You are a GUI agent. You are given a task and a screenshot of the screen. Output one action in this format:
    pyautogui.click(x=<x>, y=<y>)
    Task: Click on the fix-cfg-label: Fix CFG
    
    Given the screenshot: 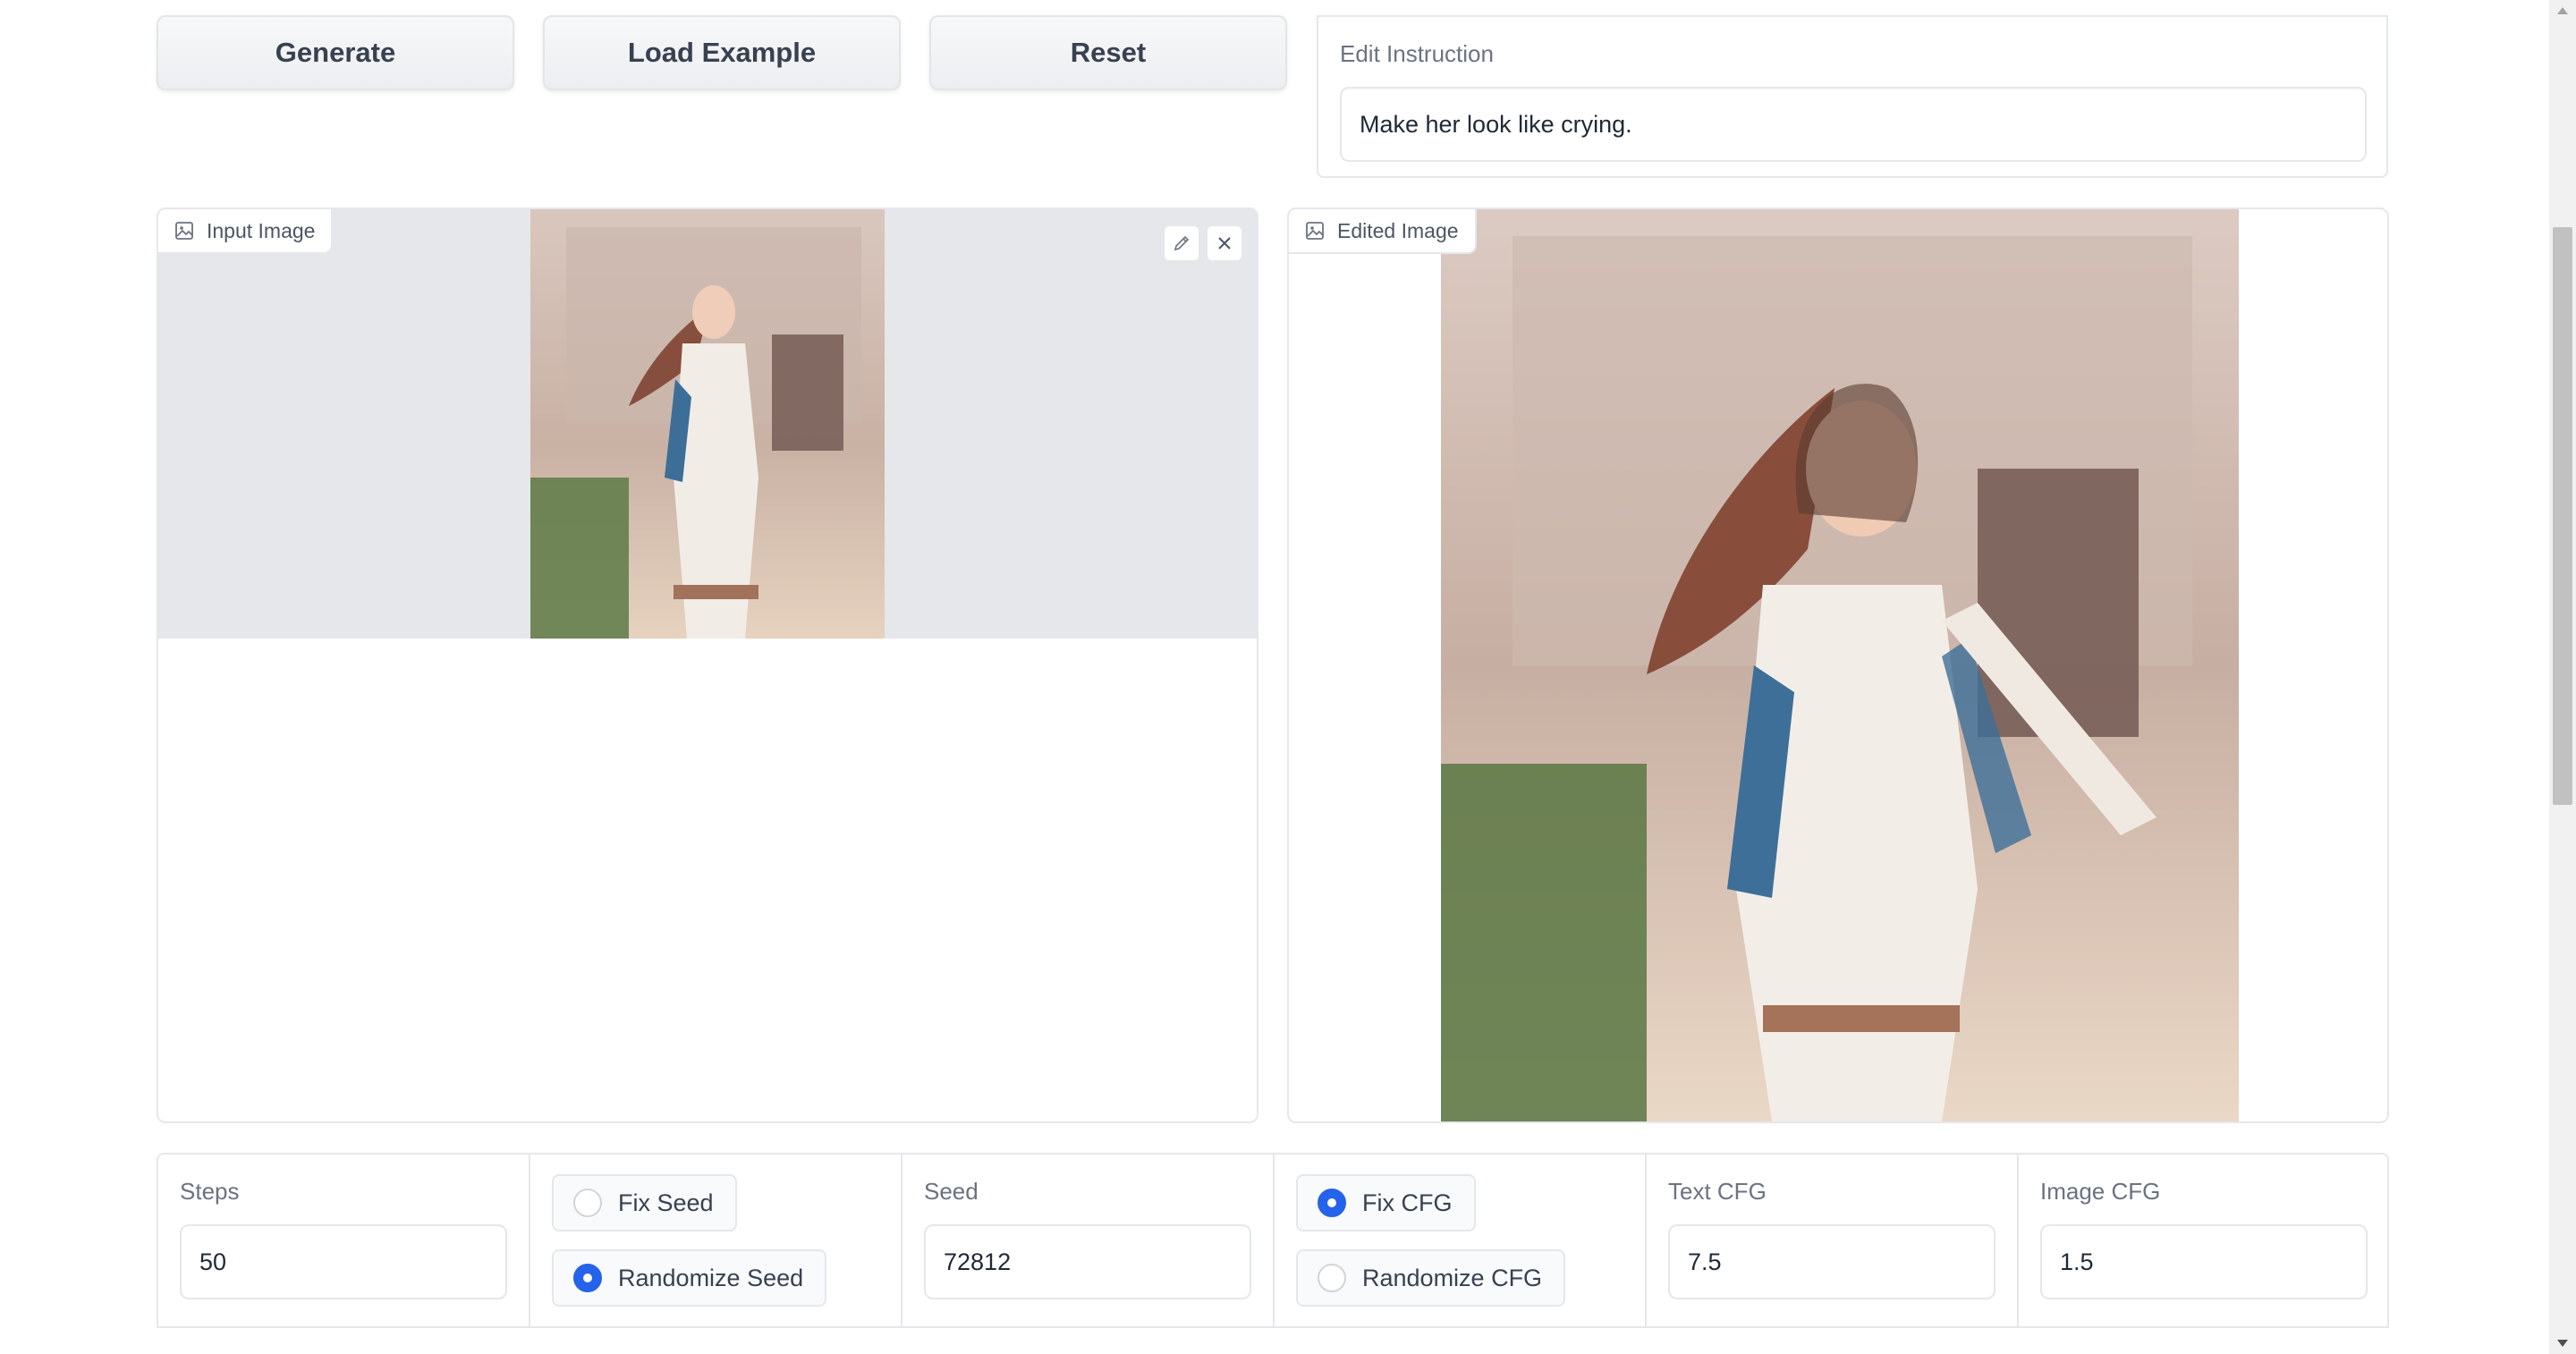 What is the action you would take?
    pyautogui.click(x=1407, y=1202)
    